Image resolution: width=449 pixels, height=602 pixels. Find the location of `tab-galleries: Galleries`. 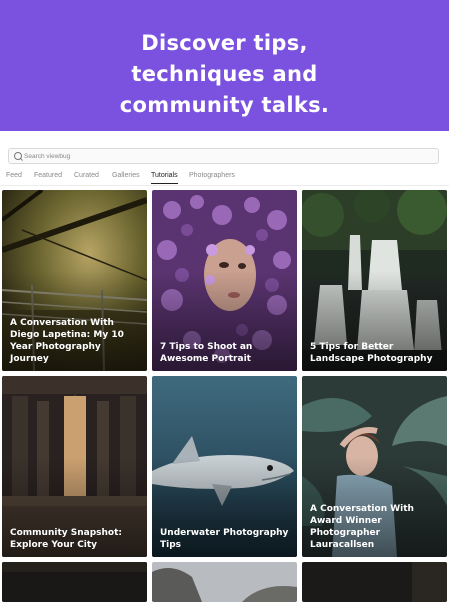

tab-galleries: Galleries is located at coordinates (126, 175).